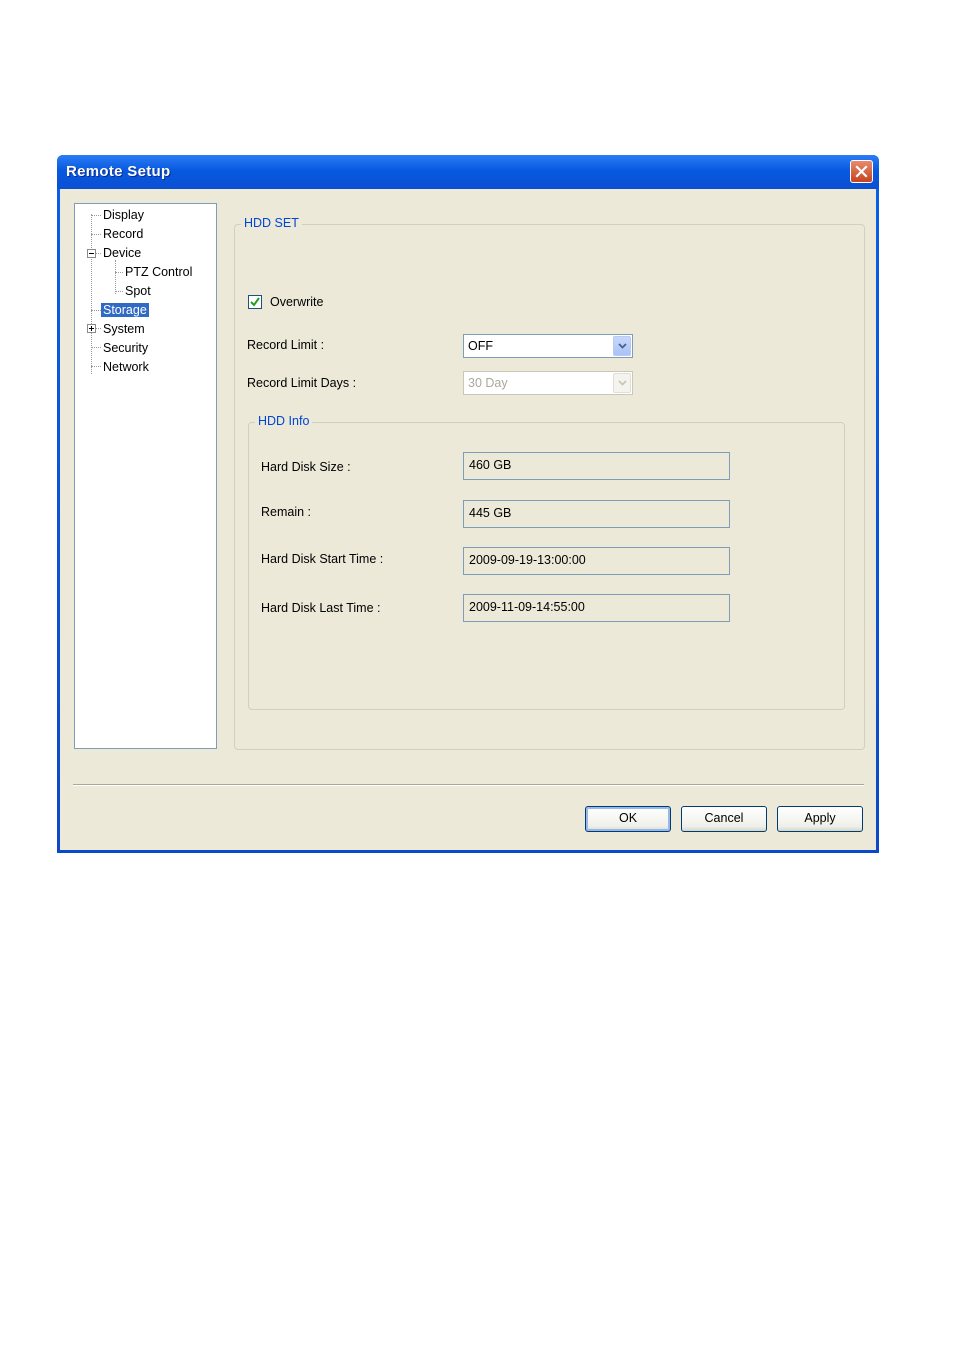 The height and width of the screenshot is (1350, 954). I want to click on hard-disk-start-time-field: 2009-09-19-13:00:00, so click(596, 561).